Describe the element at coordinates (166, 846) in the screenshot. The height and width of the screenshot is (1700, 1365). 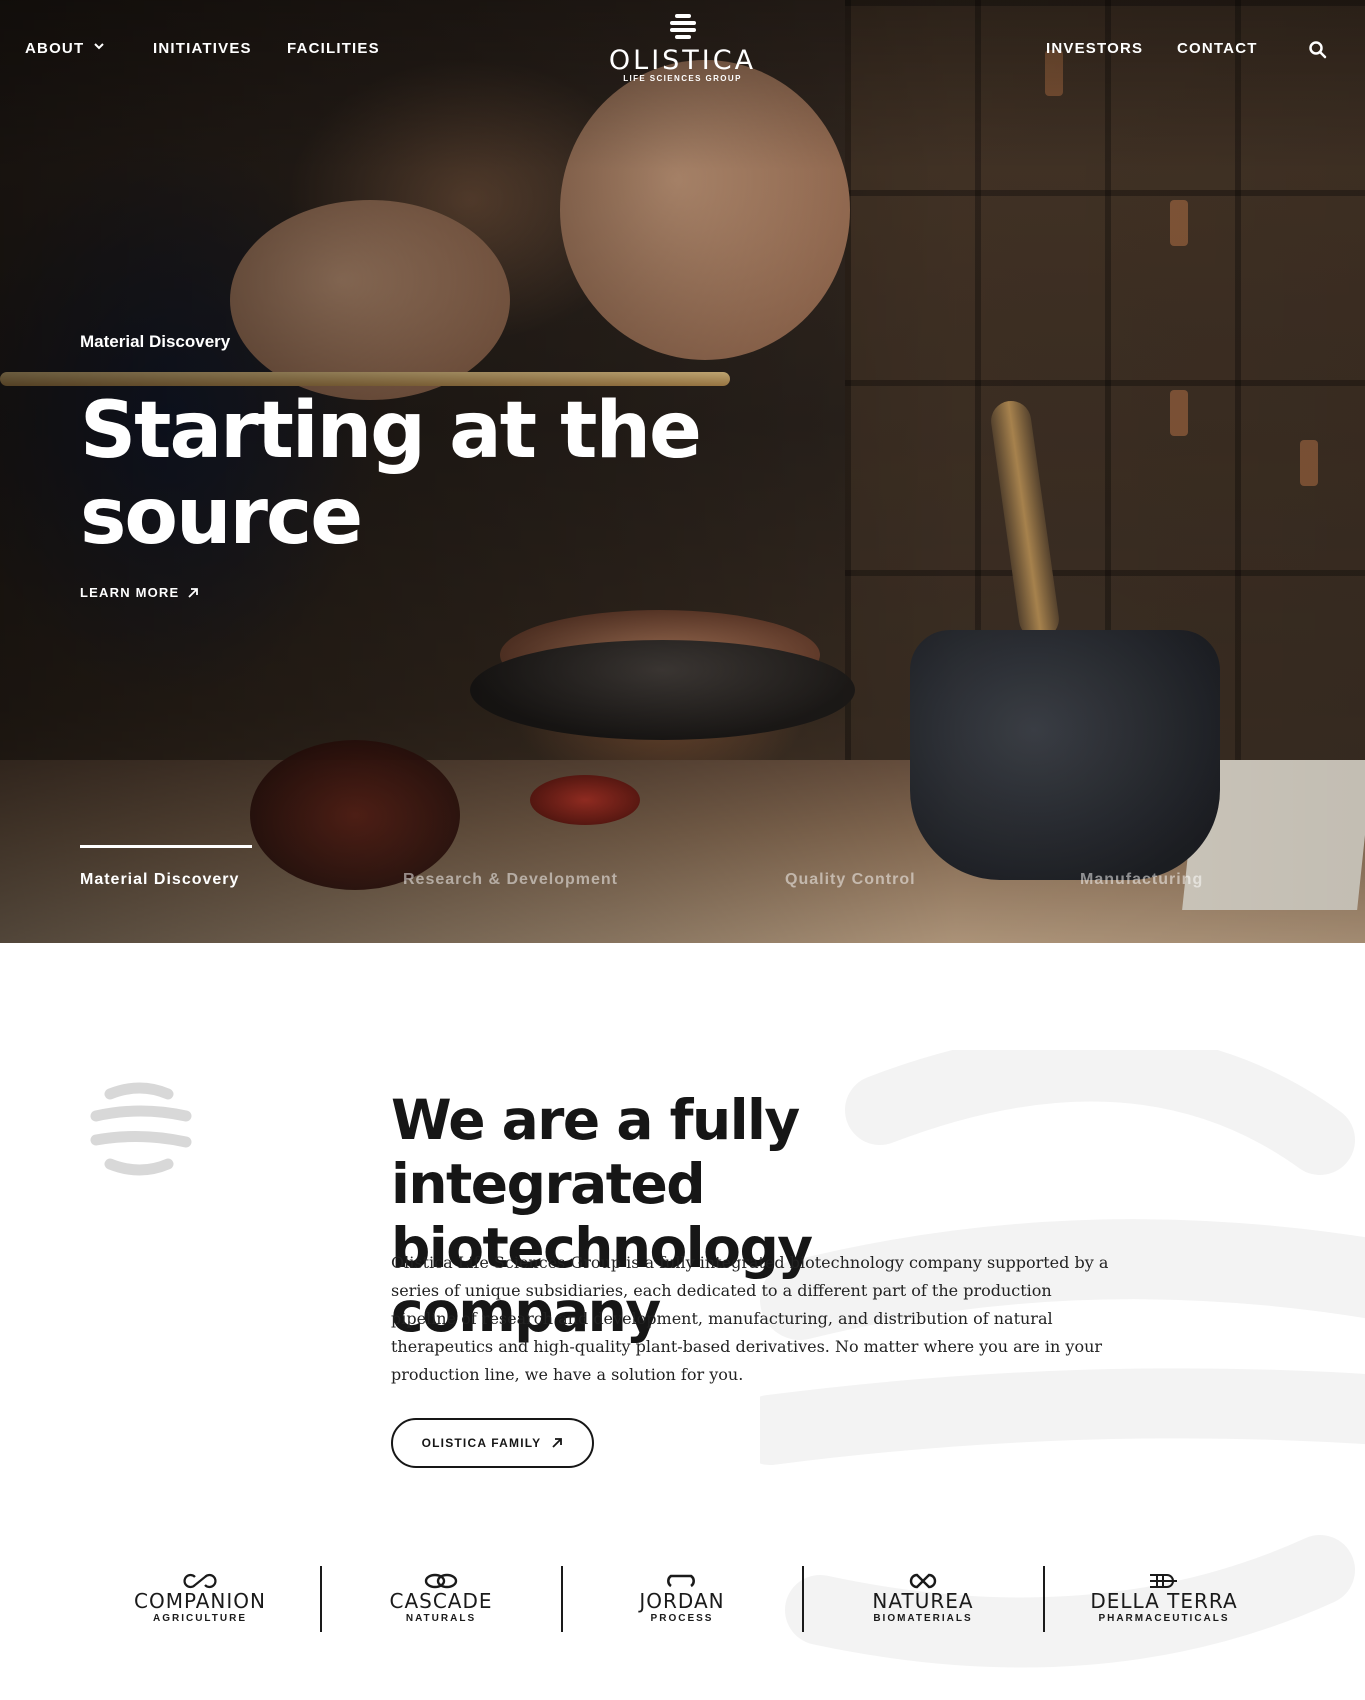
I see `active-tab-indicator` at that location.